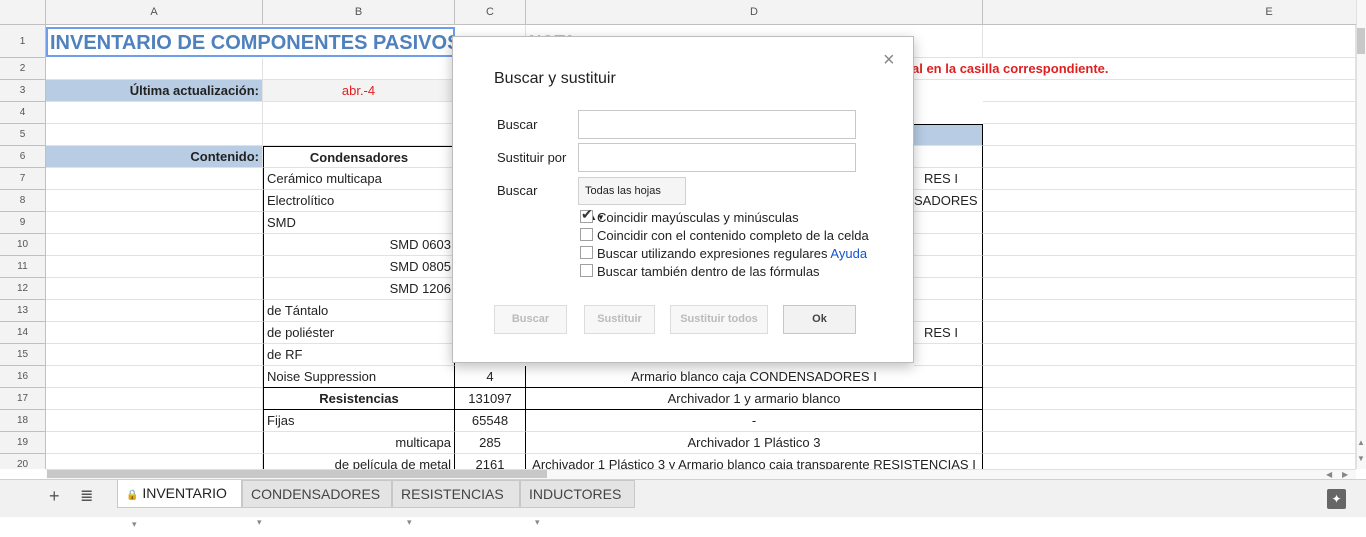 Image resolution: width=1366 pixels, height=537 pixels. What do you see at coordinates (154, 355) in the screenshot?
I see `cell-a15` at bounding box center [154, 355].